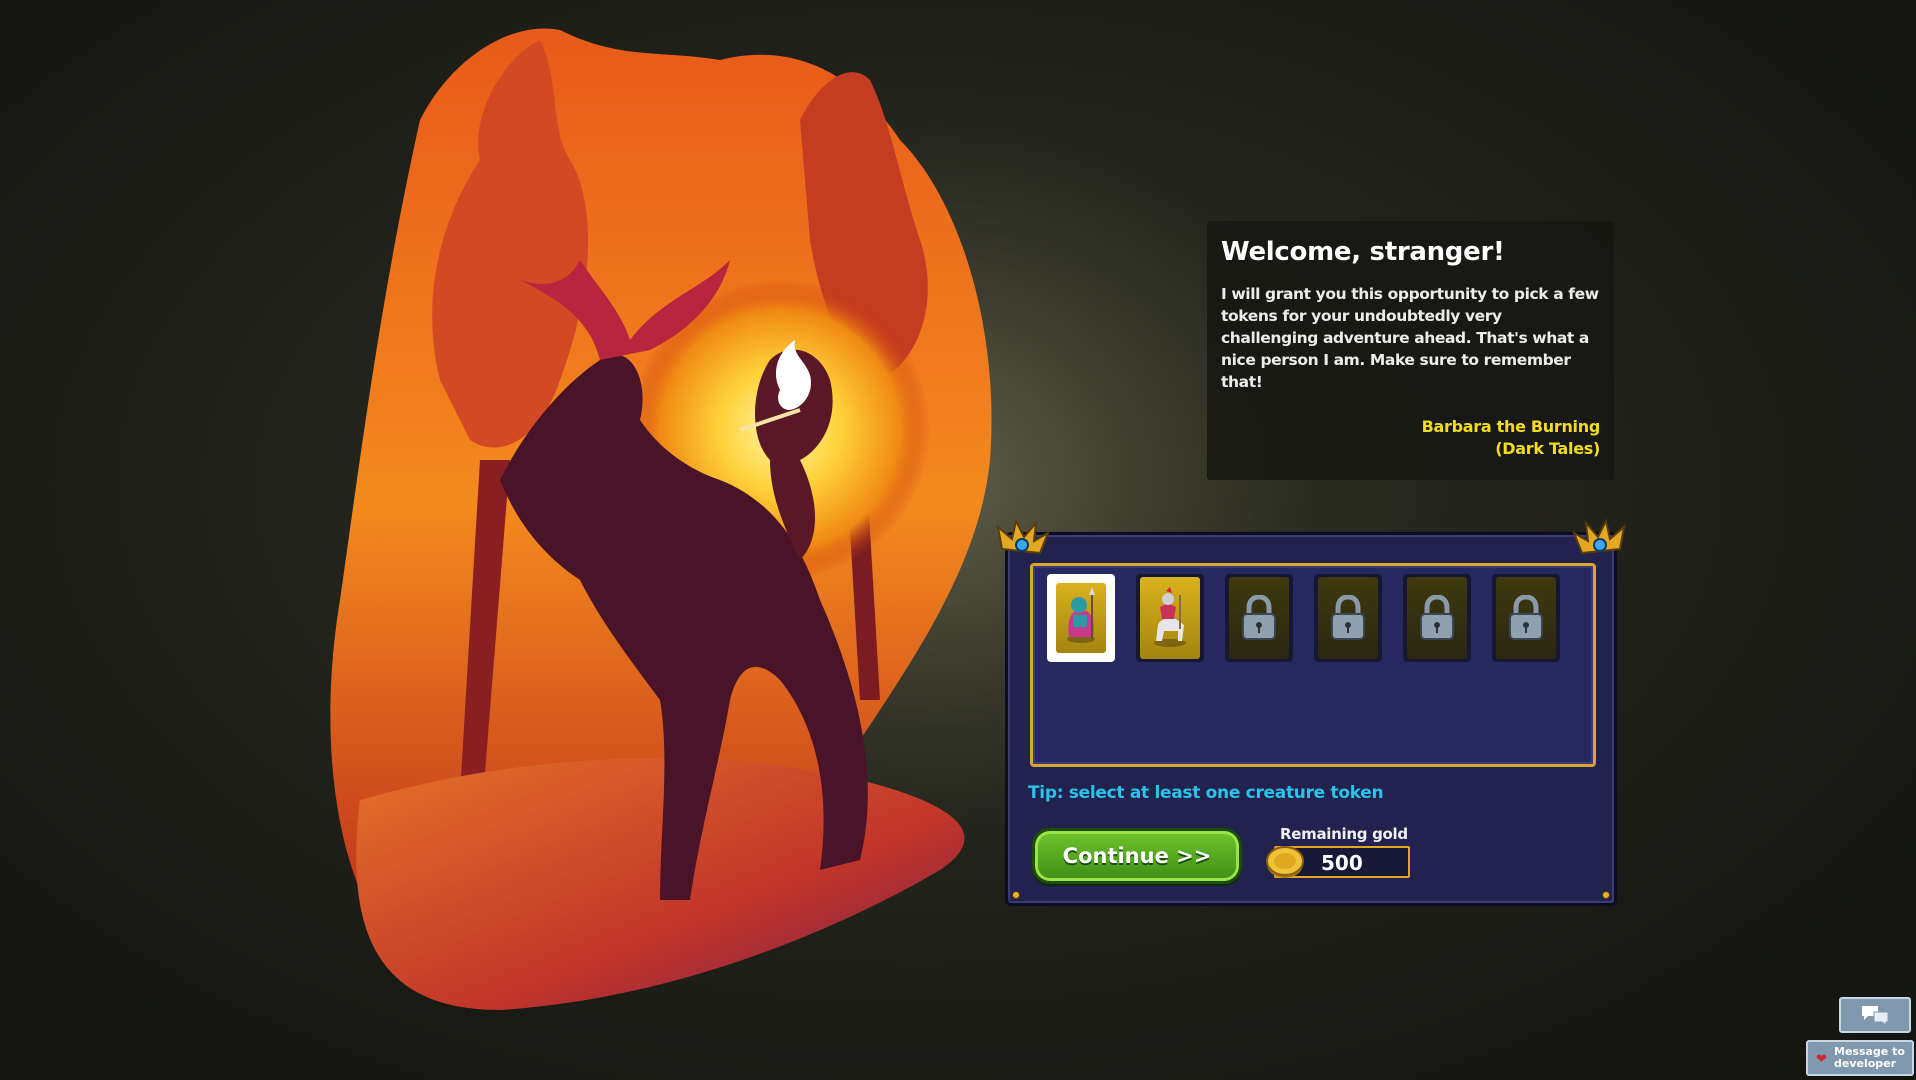 This screenshot has height=1080, width=1916. Describe the element at coordinates (1511, 438) in the screenshot. I see `speaker-name: Barbara the Burning (Dark Tales)` at that location.